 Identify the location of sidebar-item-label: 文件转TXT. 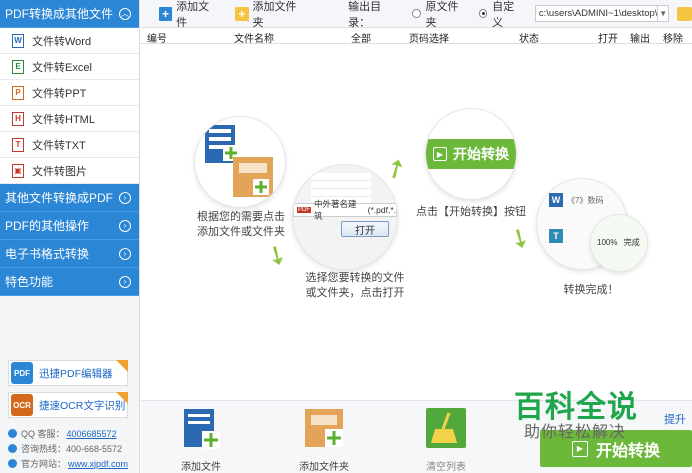
(59, 145).